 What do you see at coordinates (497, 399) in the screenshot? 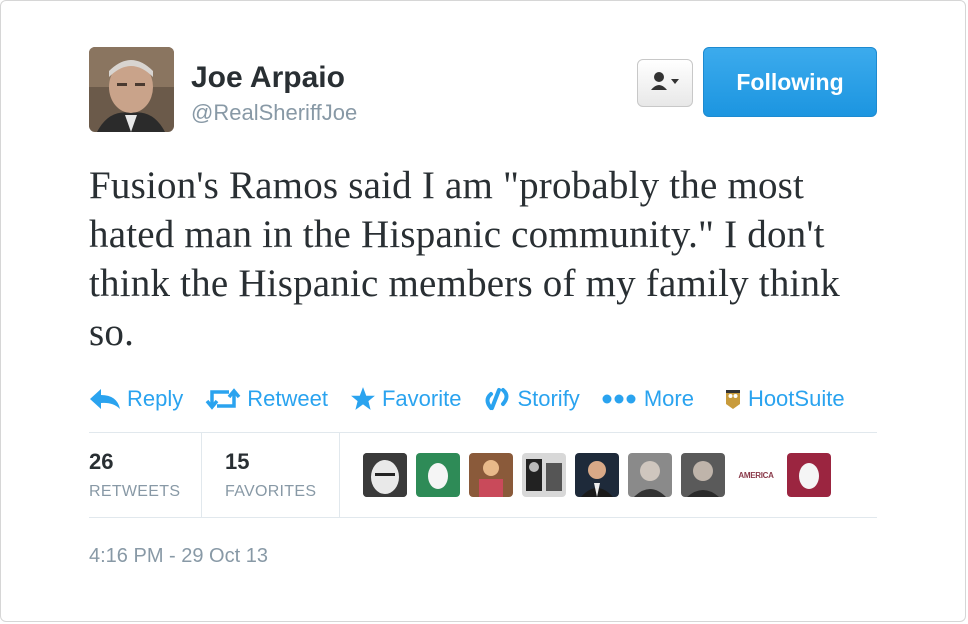
I see `storify-icon` at bounding box center [497, 399].